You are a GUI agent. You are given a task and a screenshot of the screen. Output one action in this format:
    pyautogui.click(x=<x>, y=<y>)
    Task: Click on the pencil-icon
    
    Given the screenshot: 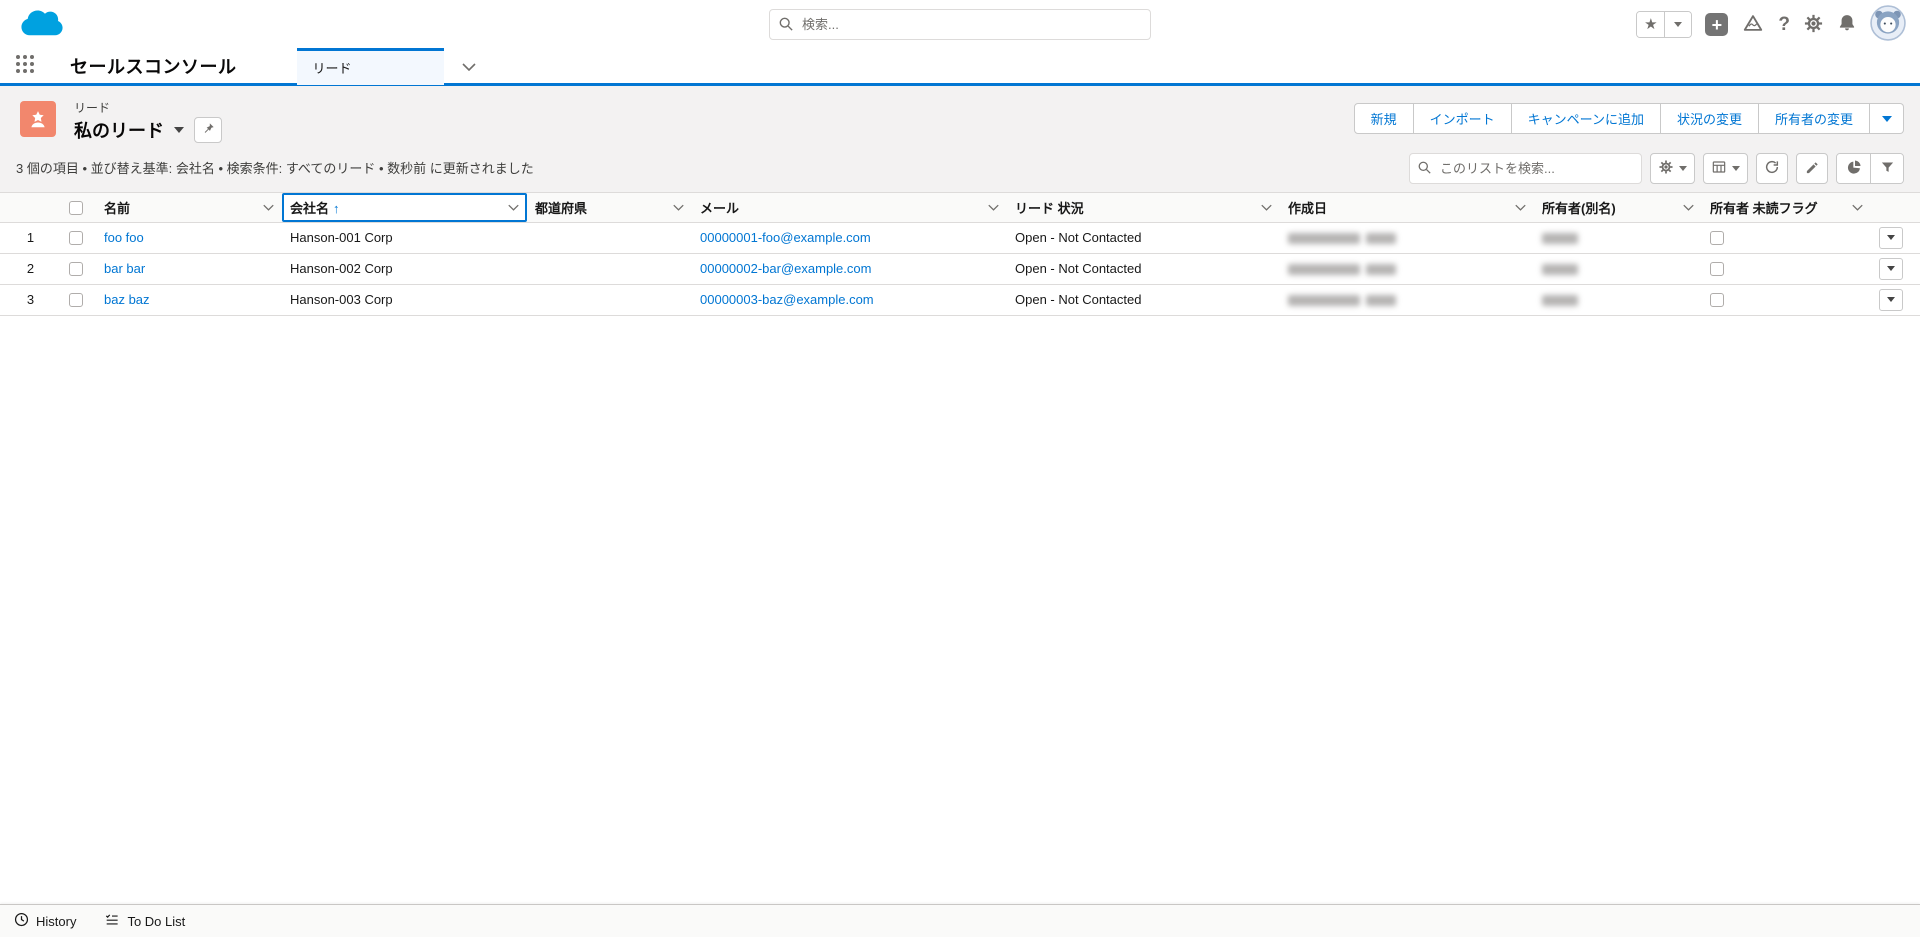 What is the action you would take?
    pyautogui.click(x=1812, y=169)
    